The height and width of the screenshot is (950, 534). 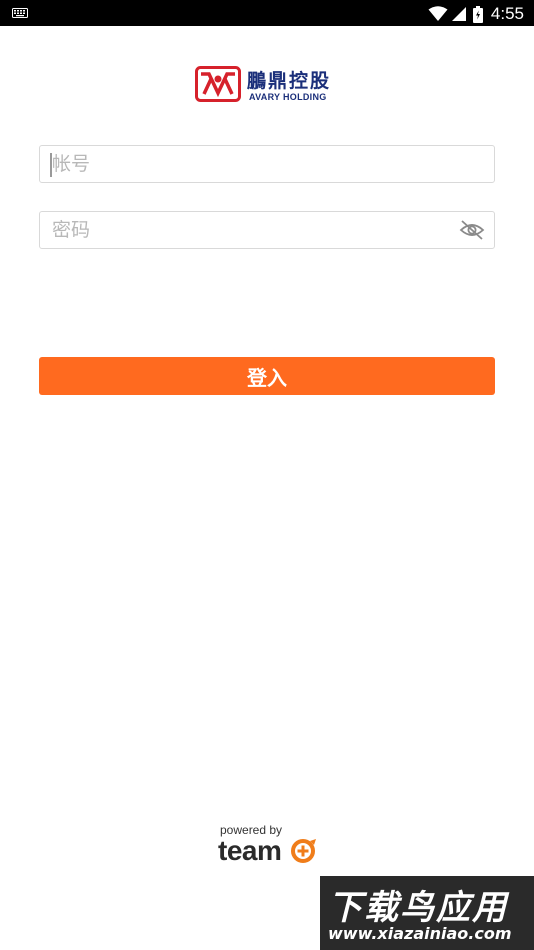 What do you see at coordinates (250, 850) in the screenshot?
I see `team-brand-text: team` at bounding box center [250, 850].